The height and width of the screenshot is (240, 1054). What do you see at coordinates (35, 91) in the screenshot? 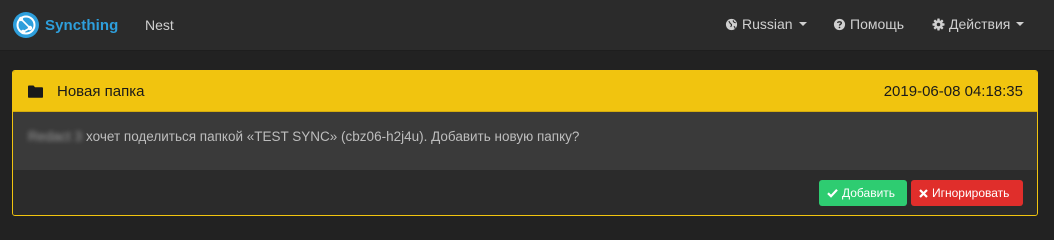
I see `folder-icon` at bounding box center [35, 91].